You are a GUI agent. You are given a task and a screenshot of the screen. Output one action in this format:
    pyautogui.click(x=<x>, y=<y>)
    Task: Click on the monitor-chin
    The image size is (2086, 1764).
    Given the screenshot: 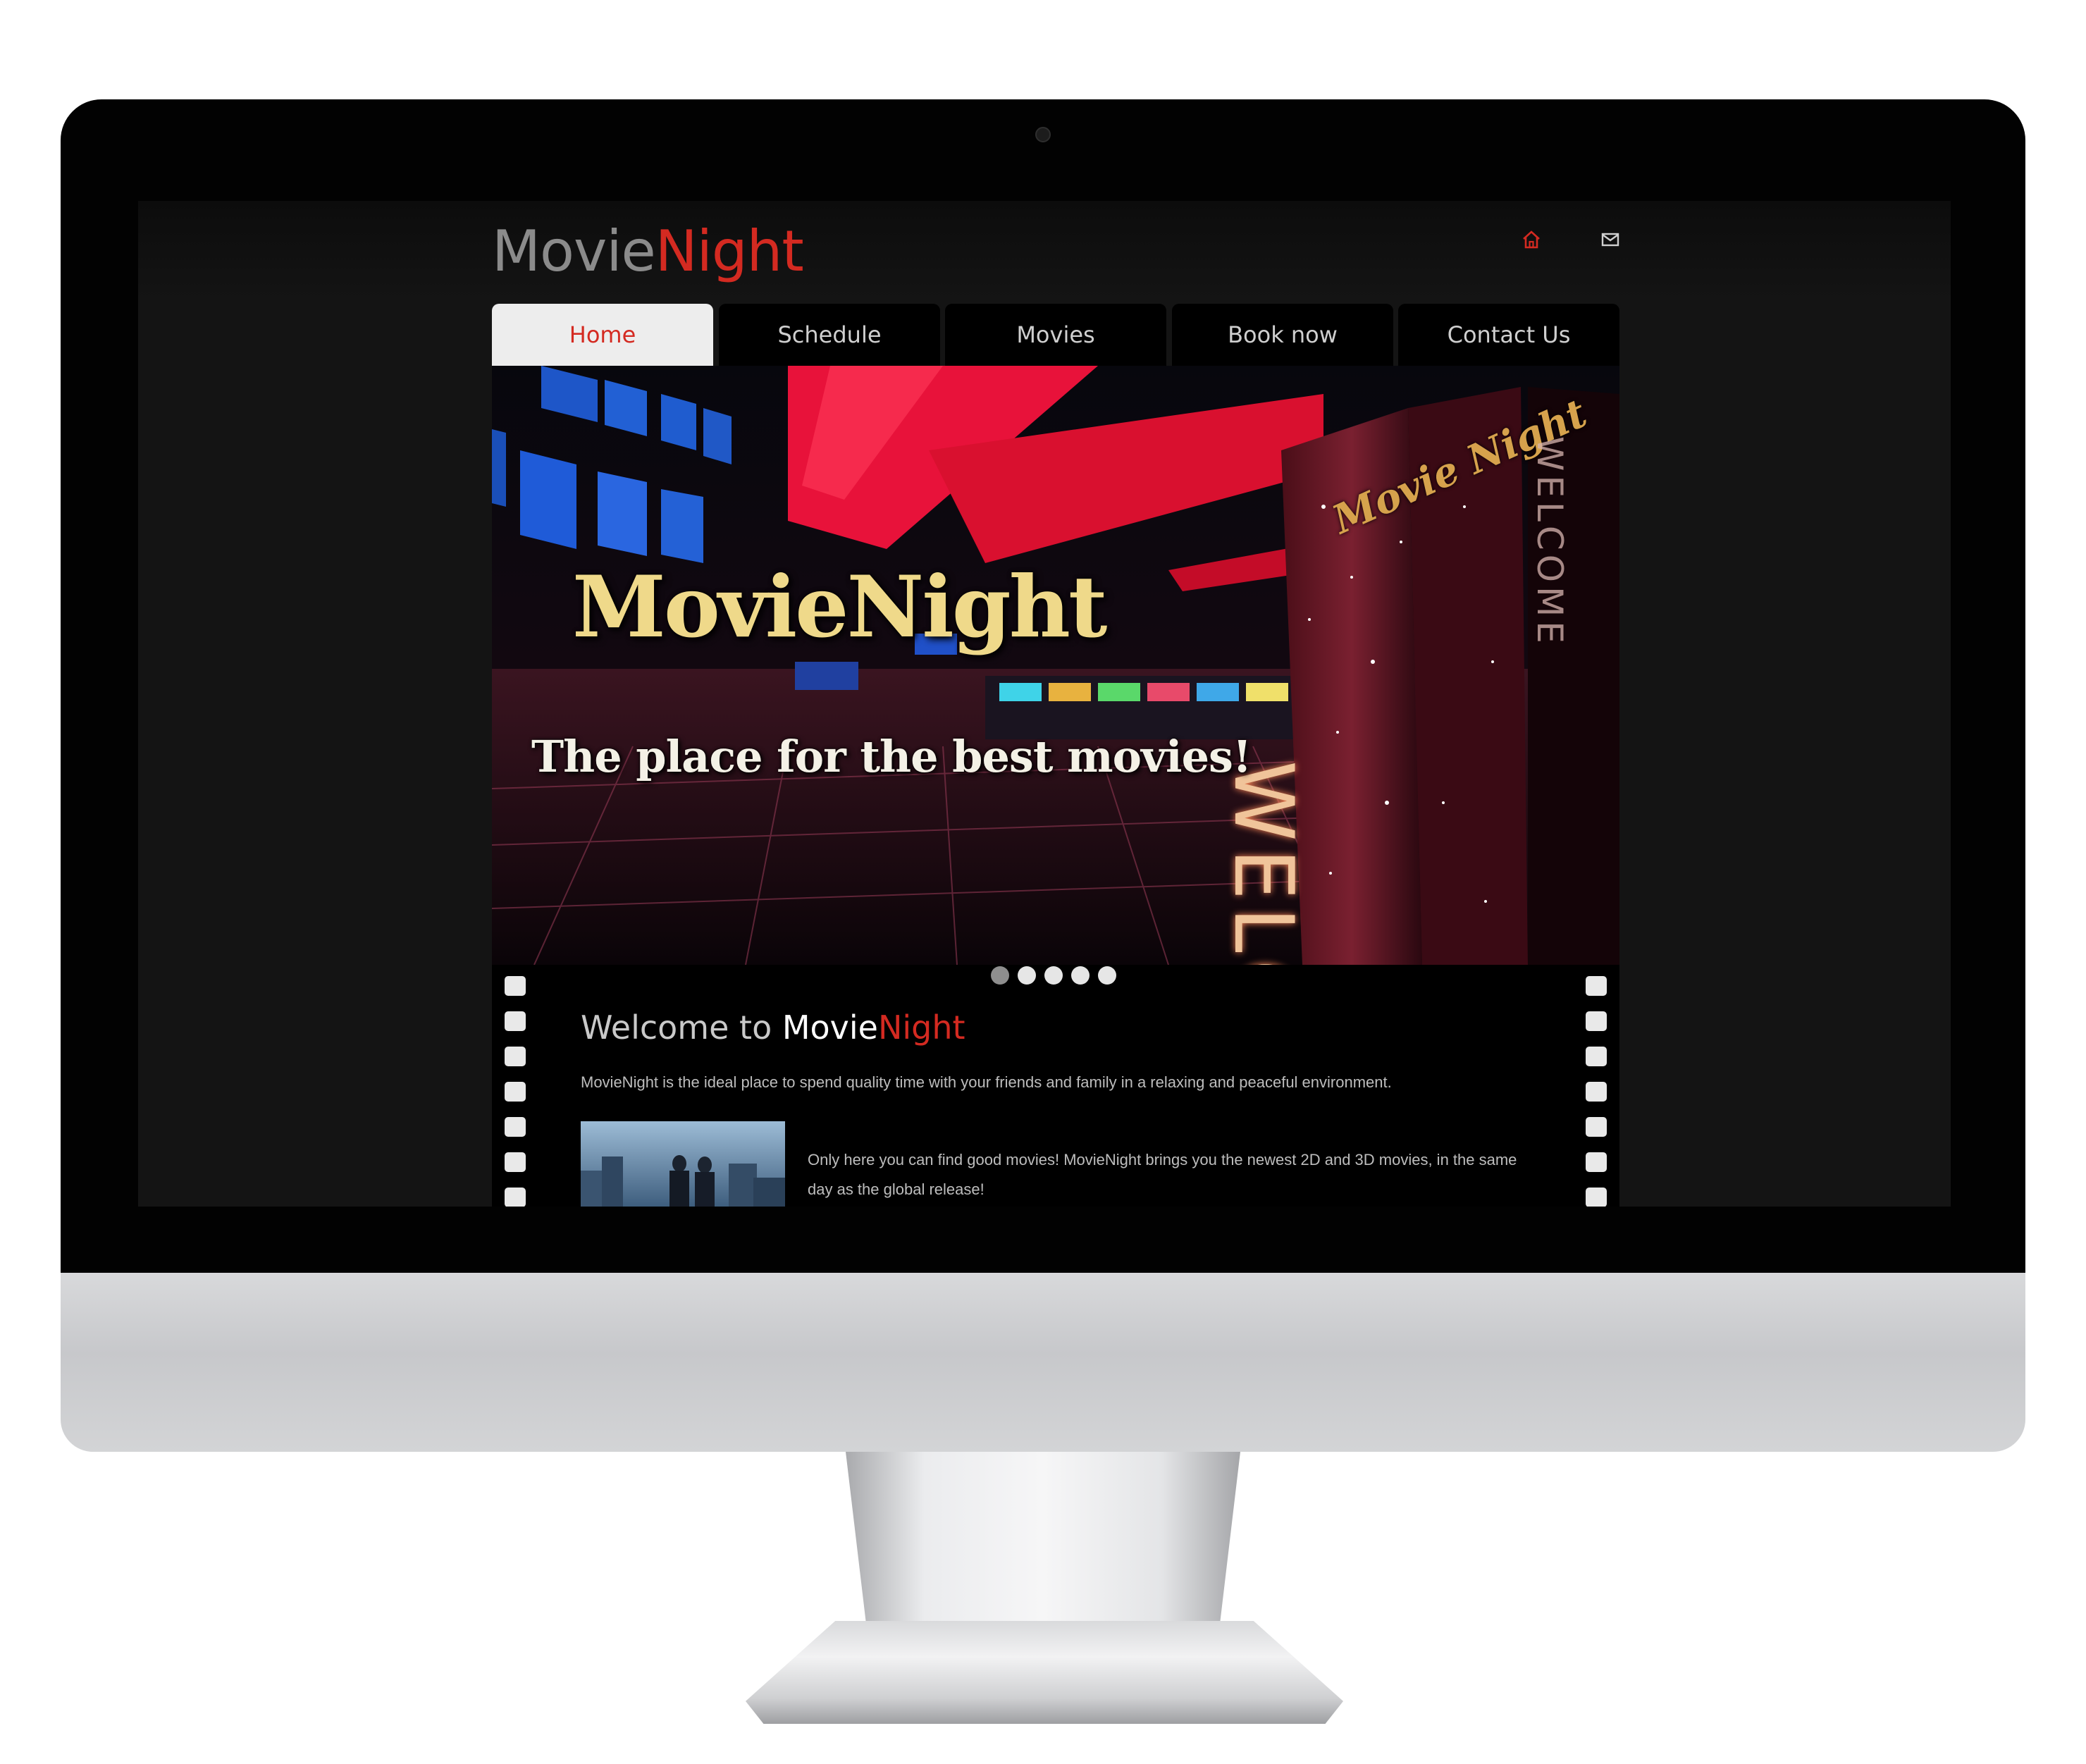 What is the action you would take?
    pyautogui.click(x=1043, y=1362)
    